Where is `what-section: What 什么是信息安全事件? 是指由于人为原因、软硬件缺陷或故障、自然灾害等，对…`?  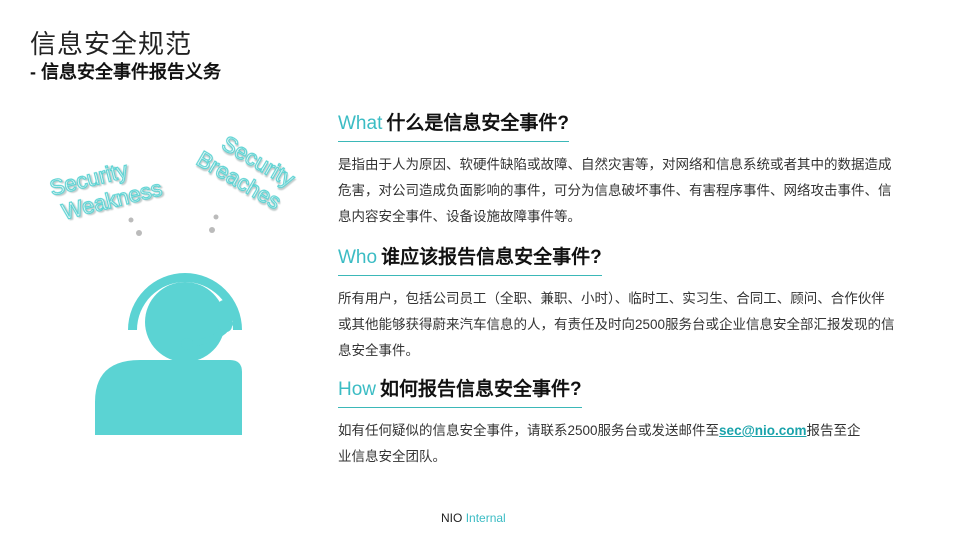
what-section: What 什么是信息安全事件? 是指由于人为原因、软硬件缺陷或故障、自然灾害等，对… is located at coordinates (618, 169).